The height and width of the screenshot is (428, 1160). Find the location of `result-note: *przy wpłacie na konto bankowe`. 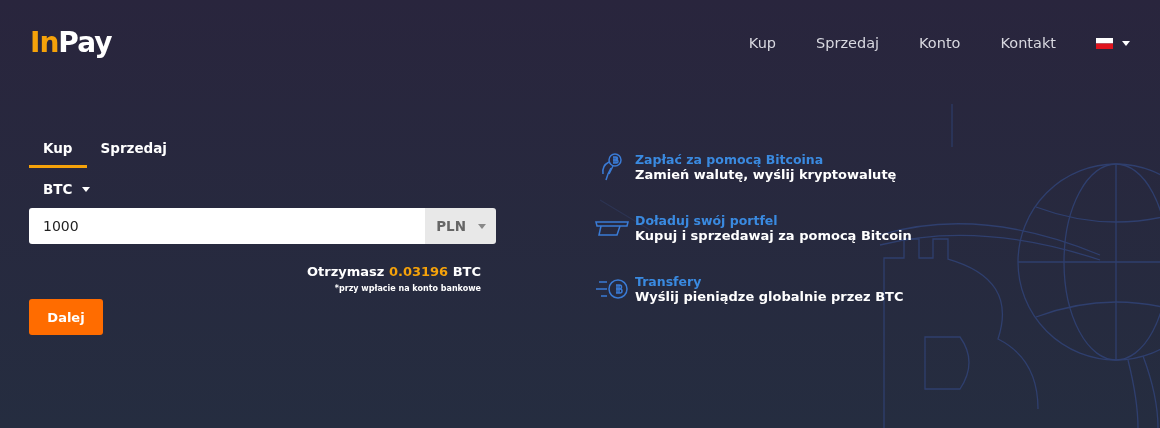

result-note: *przy wpłacie na konto bankowe is located at coordinates (407, 288).